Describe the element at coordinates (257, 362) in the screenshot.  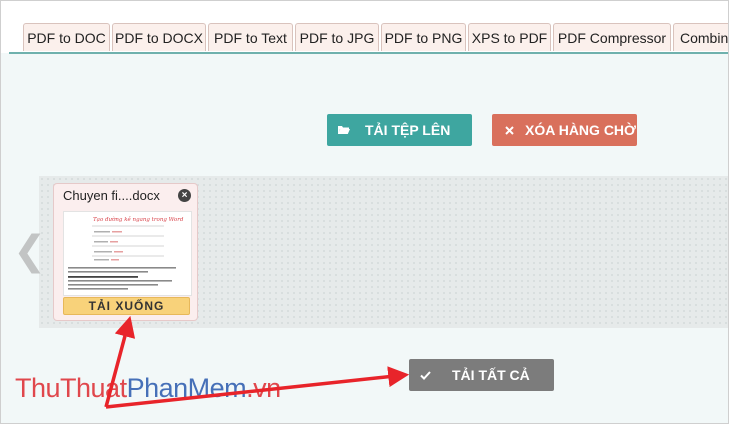
I see `annotation-arrows` at that location.